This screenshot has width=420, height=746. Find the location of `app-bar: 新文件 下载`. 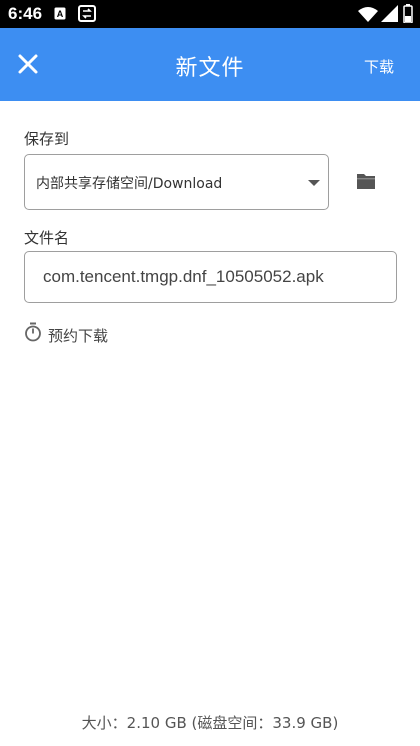

app-bar: 新文件 下载 is located at coordinates (210, 64).